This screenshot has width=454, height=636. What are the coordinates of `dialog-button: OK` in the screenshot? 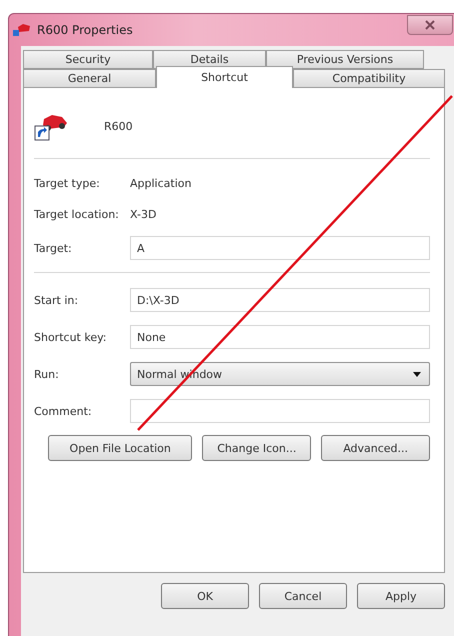 It's located at (205, 596).